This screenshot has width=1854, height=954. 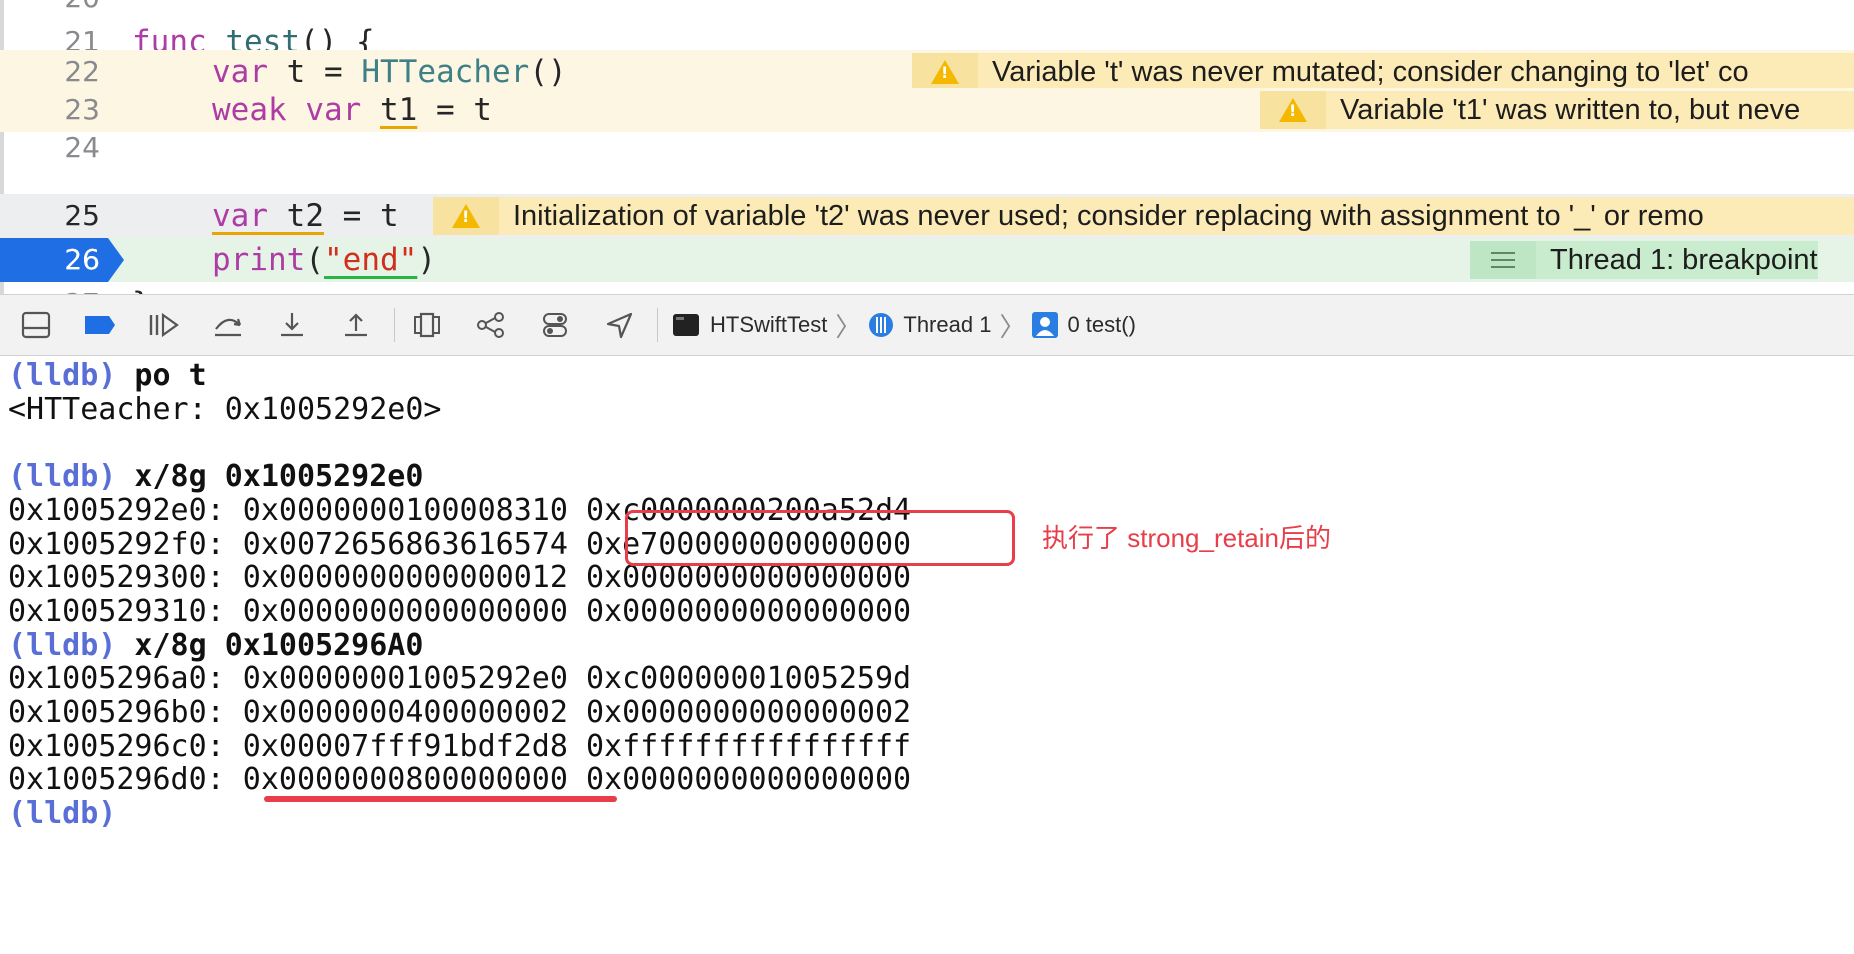 What do you see at coordinates (50, 10) in the screenshot?
I see `line-number: 20` at bounding box center [50, 10].